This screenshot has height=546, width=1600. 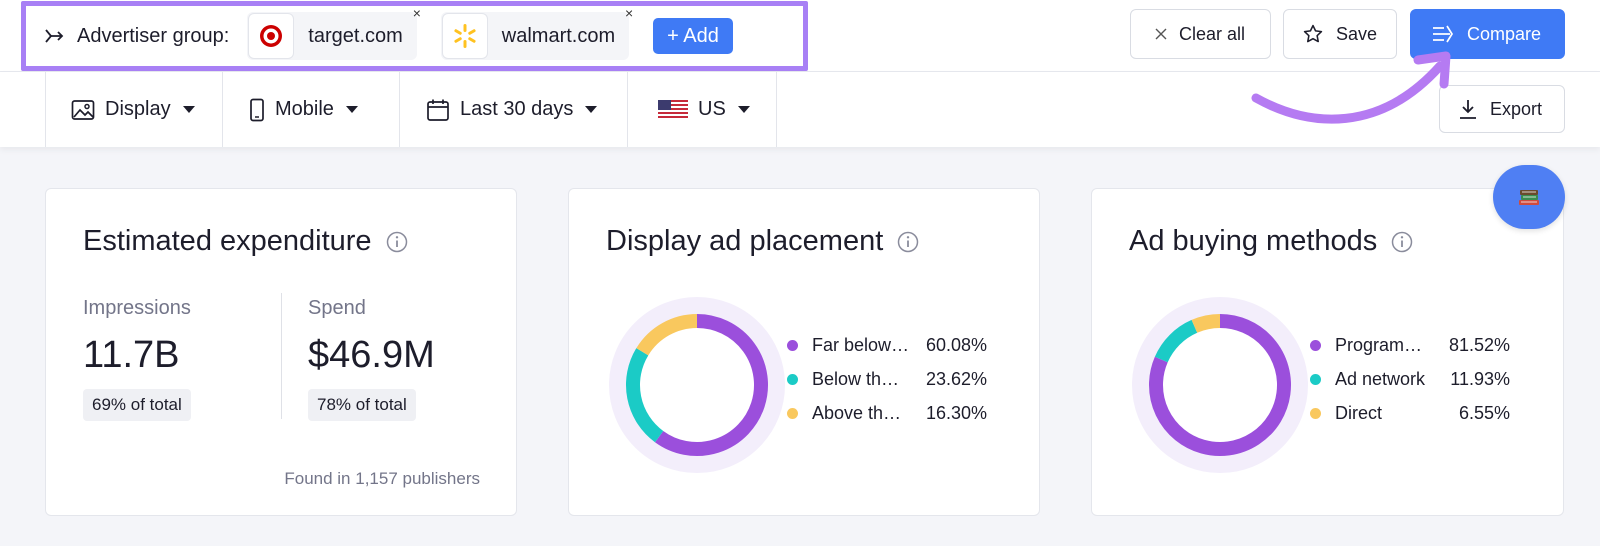 I want to click on device-filter-label: Mobile, so click(x=304, y=109).